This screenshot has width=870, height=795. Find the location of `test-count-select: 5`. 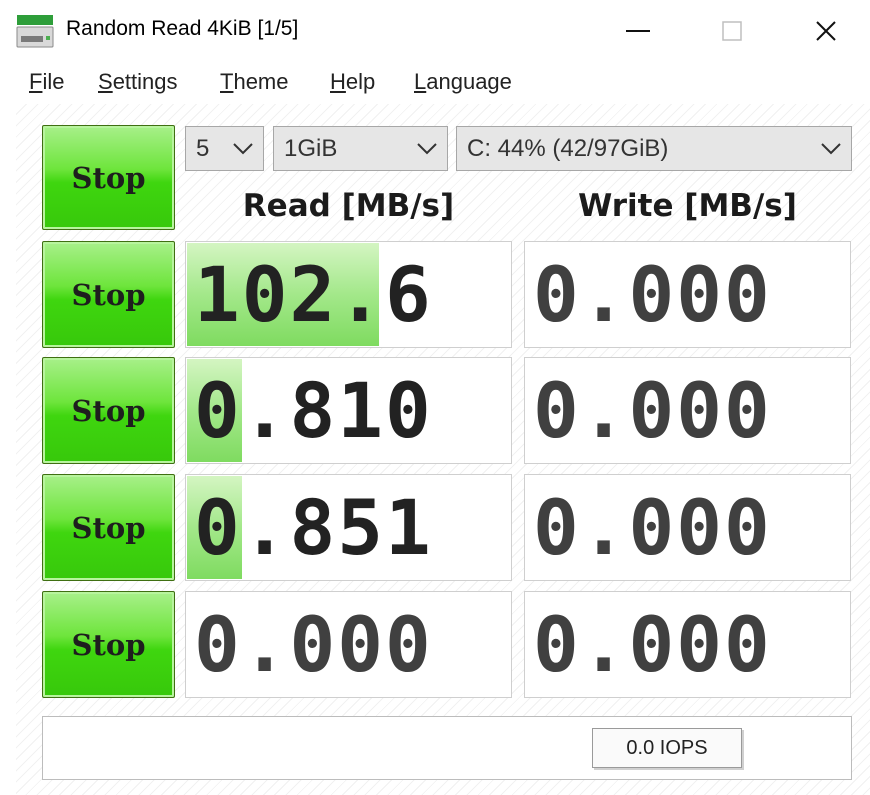

test-count-select: 5 is located at coordinates (224, 148).